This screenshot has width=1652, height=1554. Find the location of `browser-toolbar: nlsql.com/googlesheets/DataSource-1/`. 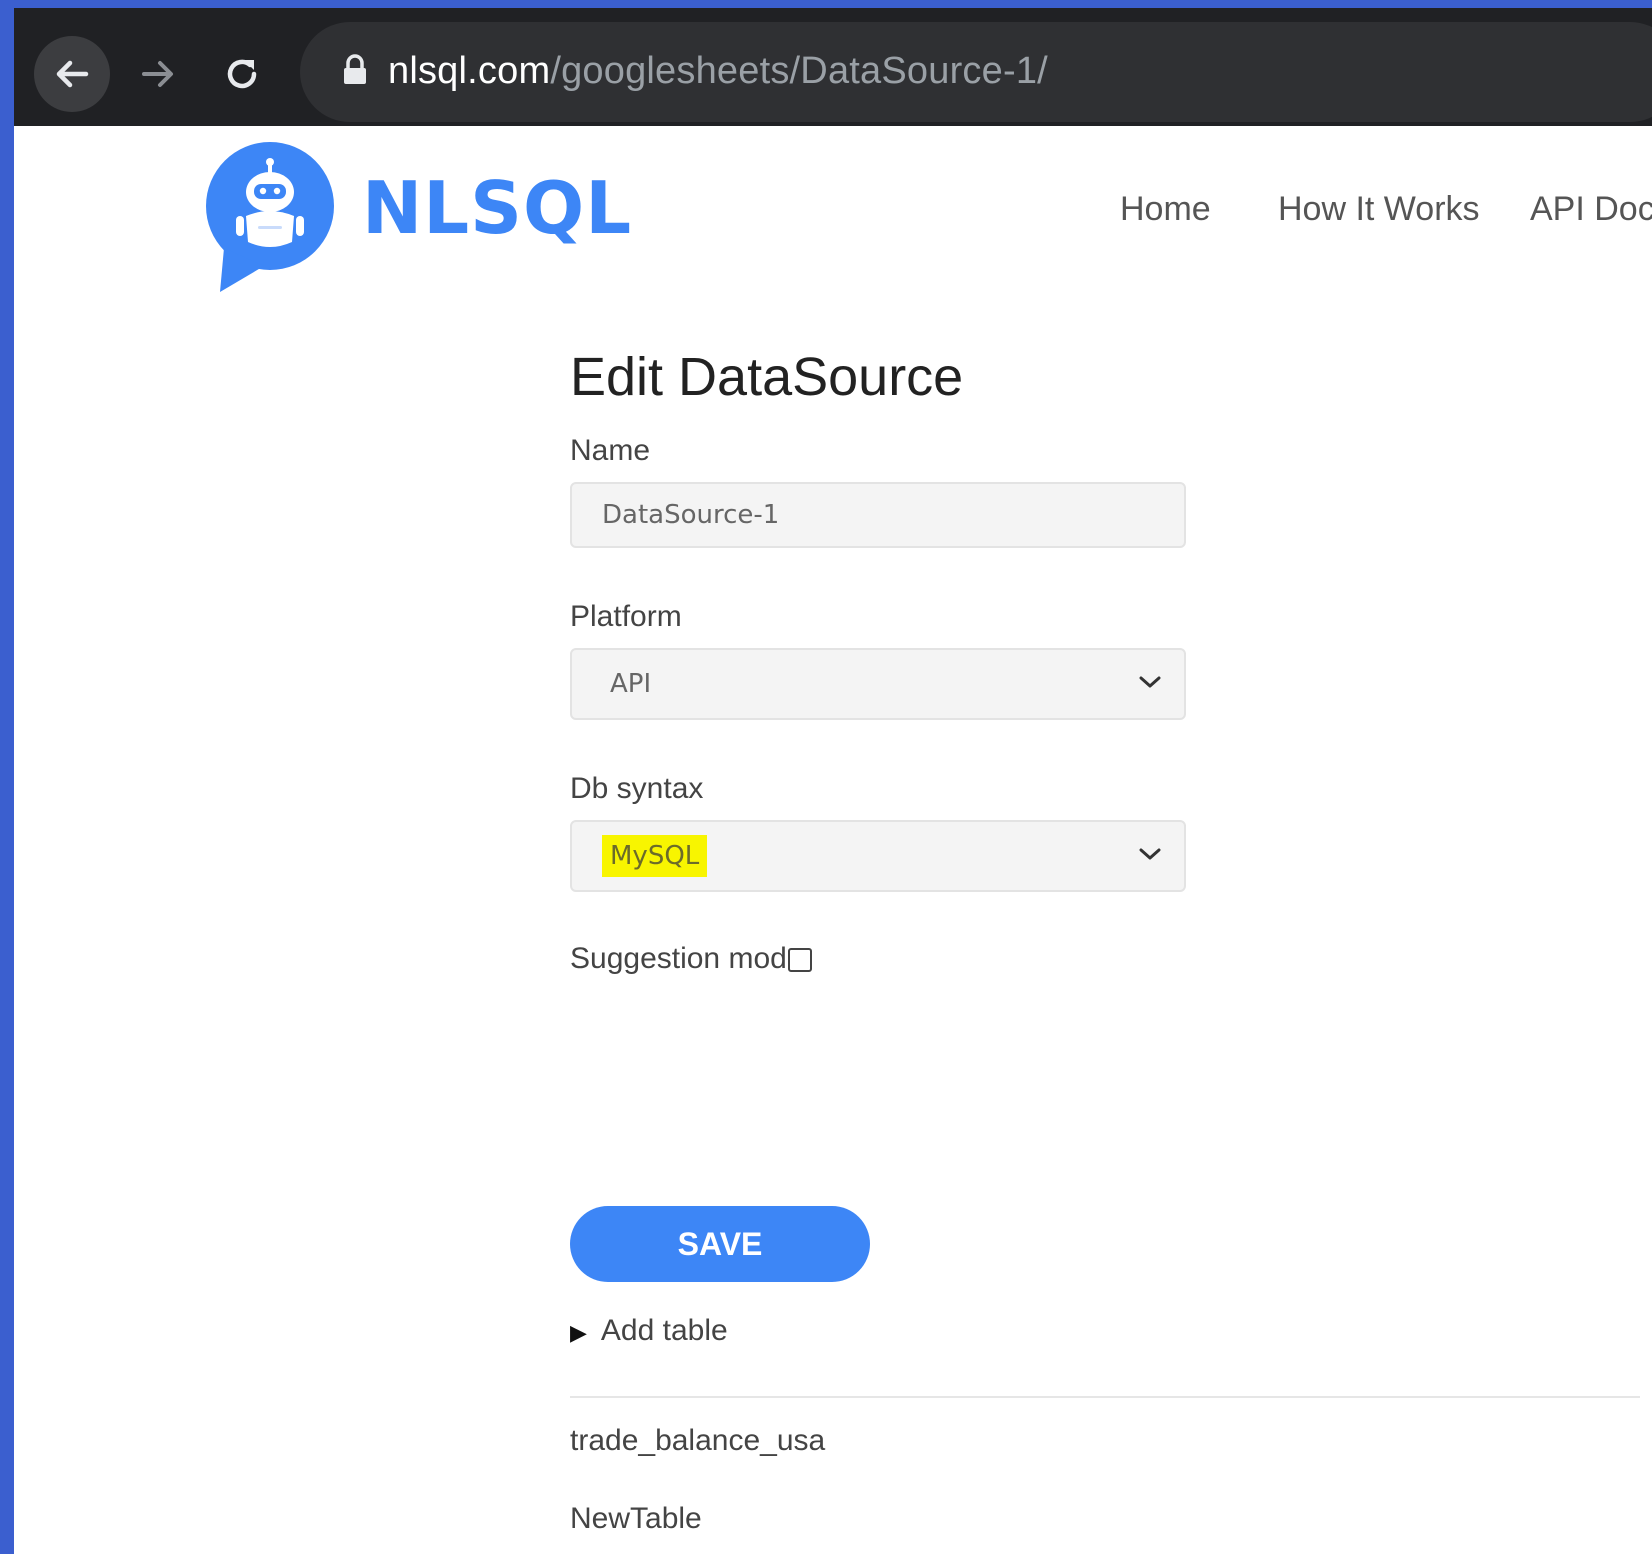

browser-toolbar: nlsql.com/googlesheets/DataSource-1/ is located at coordinates (833, 67).